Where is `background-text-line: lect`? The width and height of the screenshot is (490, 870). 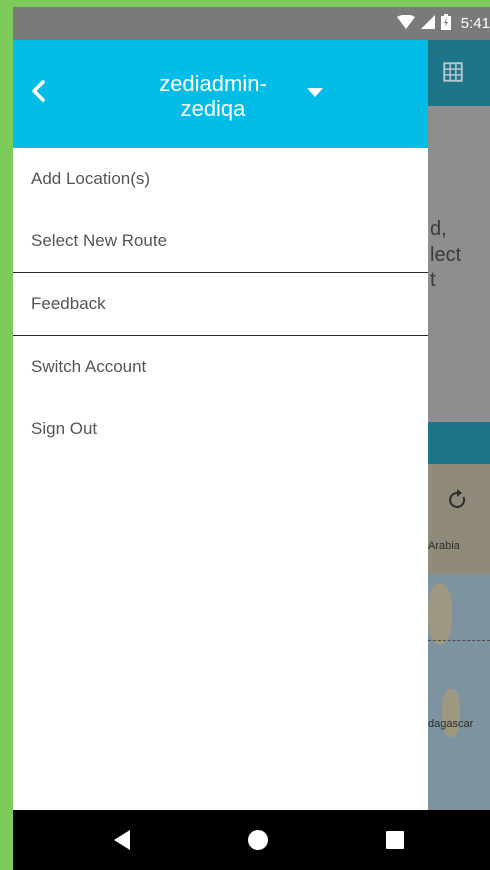 background-text-line: lect is located at coordinates (446, 255).